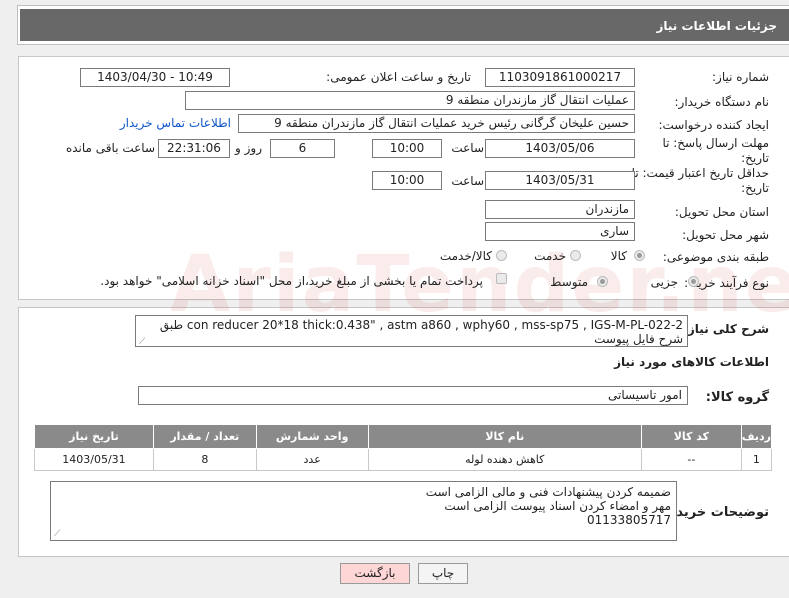 The width and height of the screenshot is (789, 598). Describe the element at coordinates (110, 148) in the screenshot. I see `remaining-time-label: ساعت باقی مانده` at that location.